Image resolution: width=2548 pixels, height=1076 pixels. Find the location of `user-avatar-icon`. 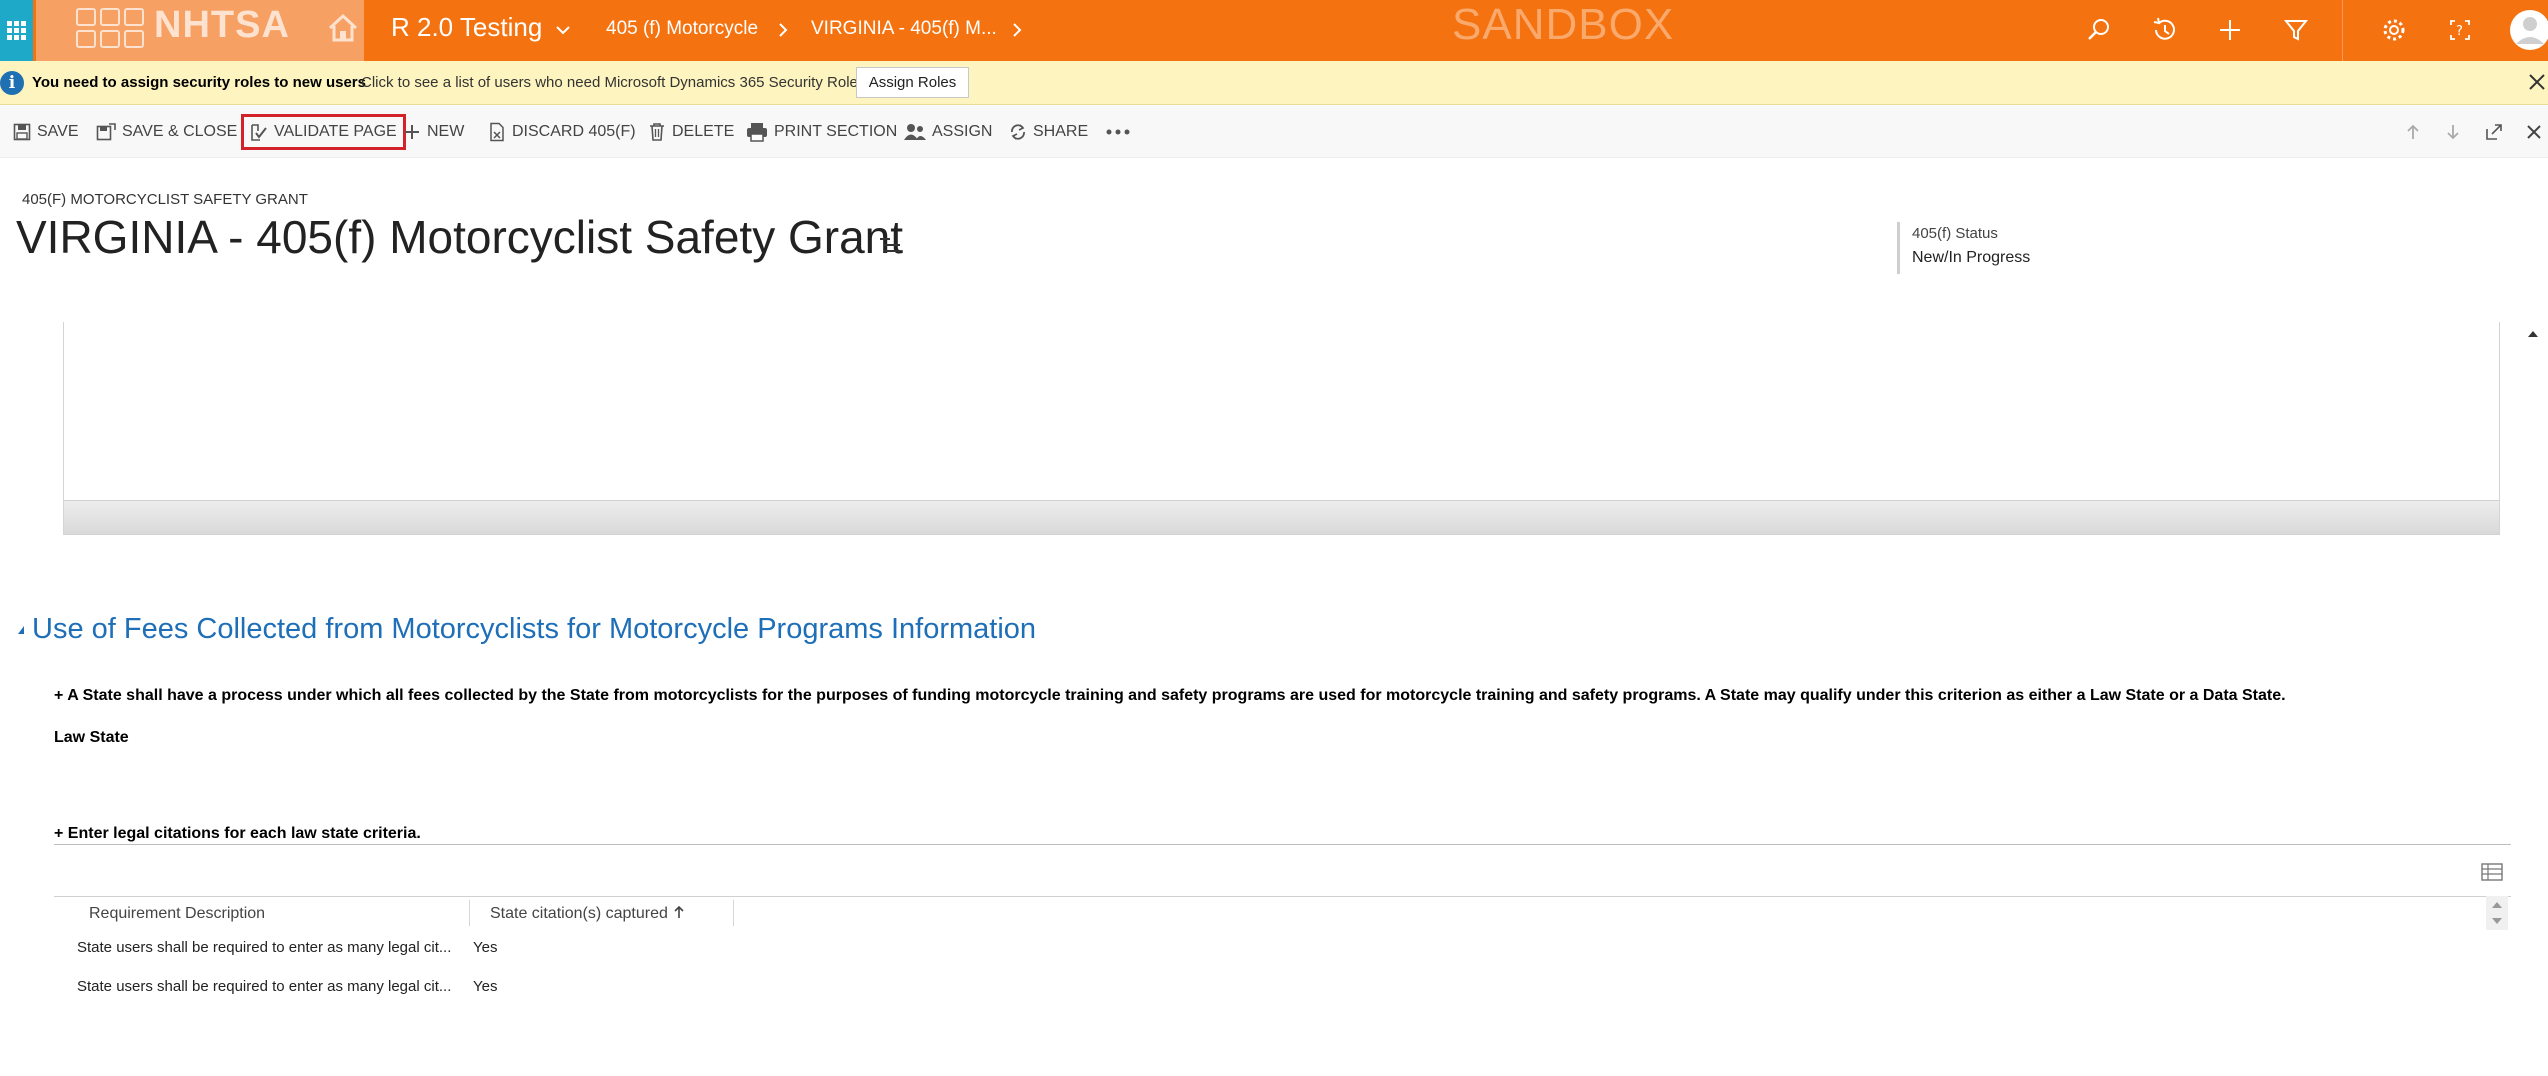

user-avatar-icon is located at coordinates (2528, 30).